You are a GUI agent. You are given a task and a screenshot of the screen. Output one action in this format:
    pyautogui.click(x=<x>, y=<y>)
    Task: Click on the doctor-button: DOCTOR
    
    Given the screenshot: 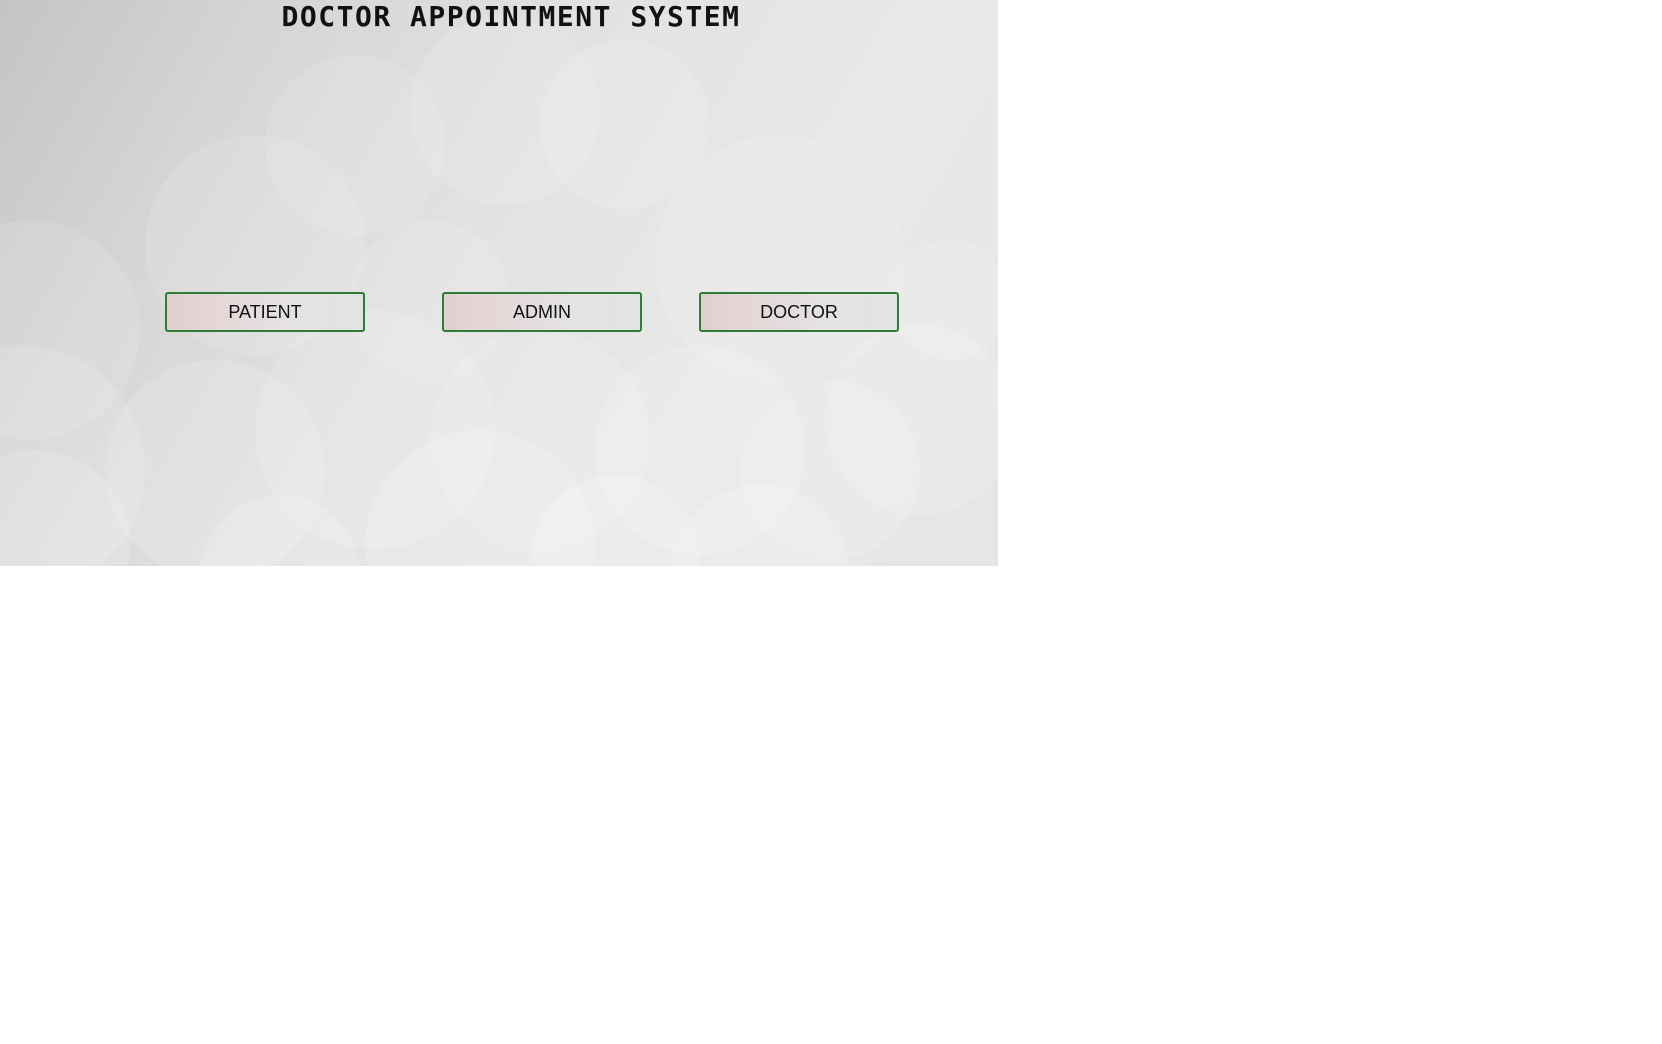 What is the action you would take?
    pyautogui.click(x=799, y=312)
    